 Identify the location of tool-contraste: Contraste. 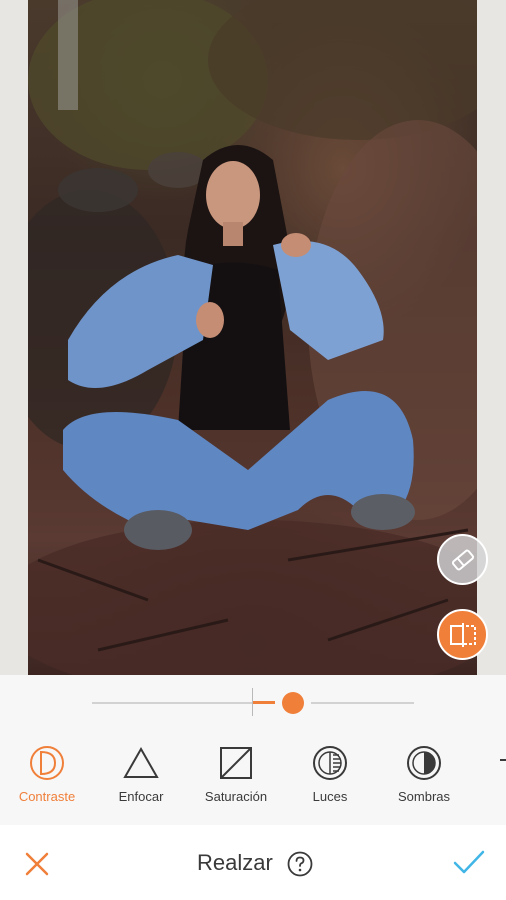
(47, 774).